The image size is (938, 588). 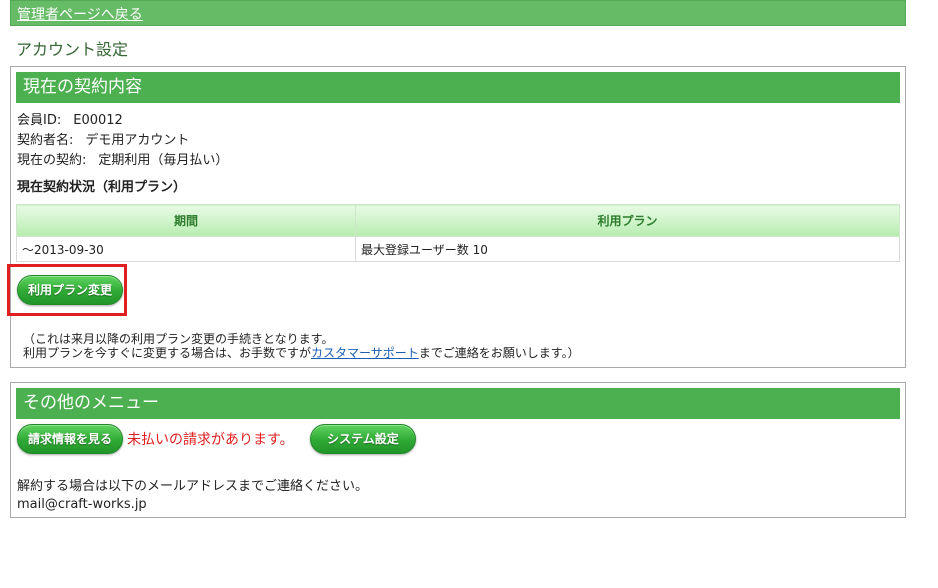 I want to click on customer-support-link: カスタマーサポート, so click(x=365, y=353).